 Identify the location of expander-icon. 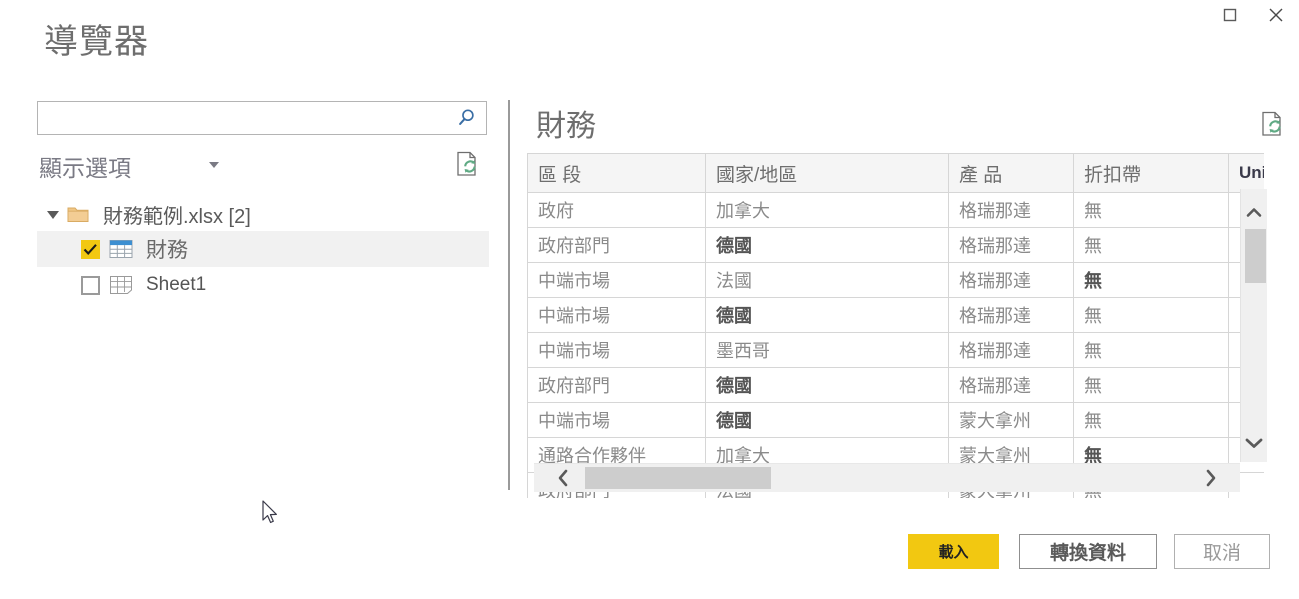
(53, 214).